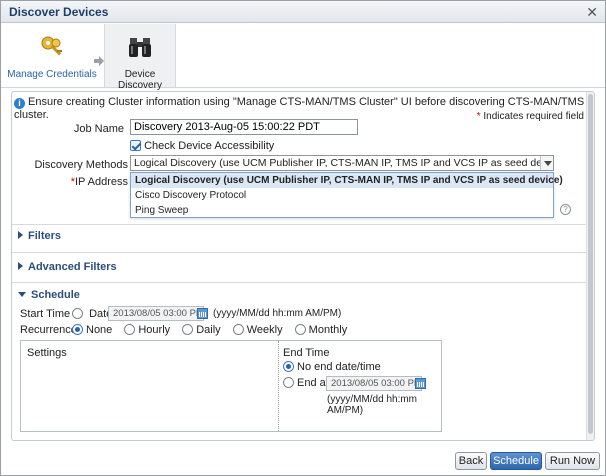  I want to click on job-name-input, so click(244, 127).